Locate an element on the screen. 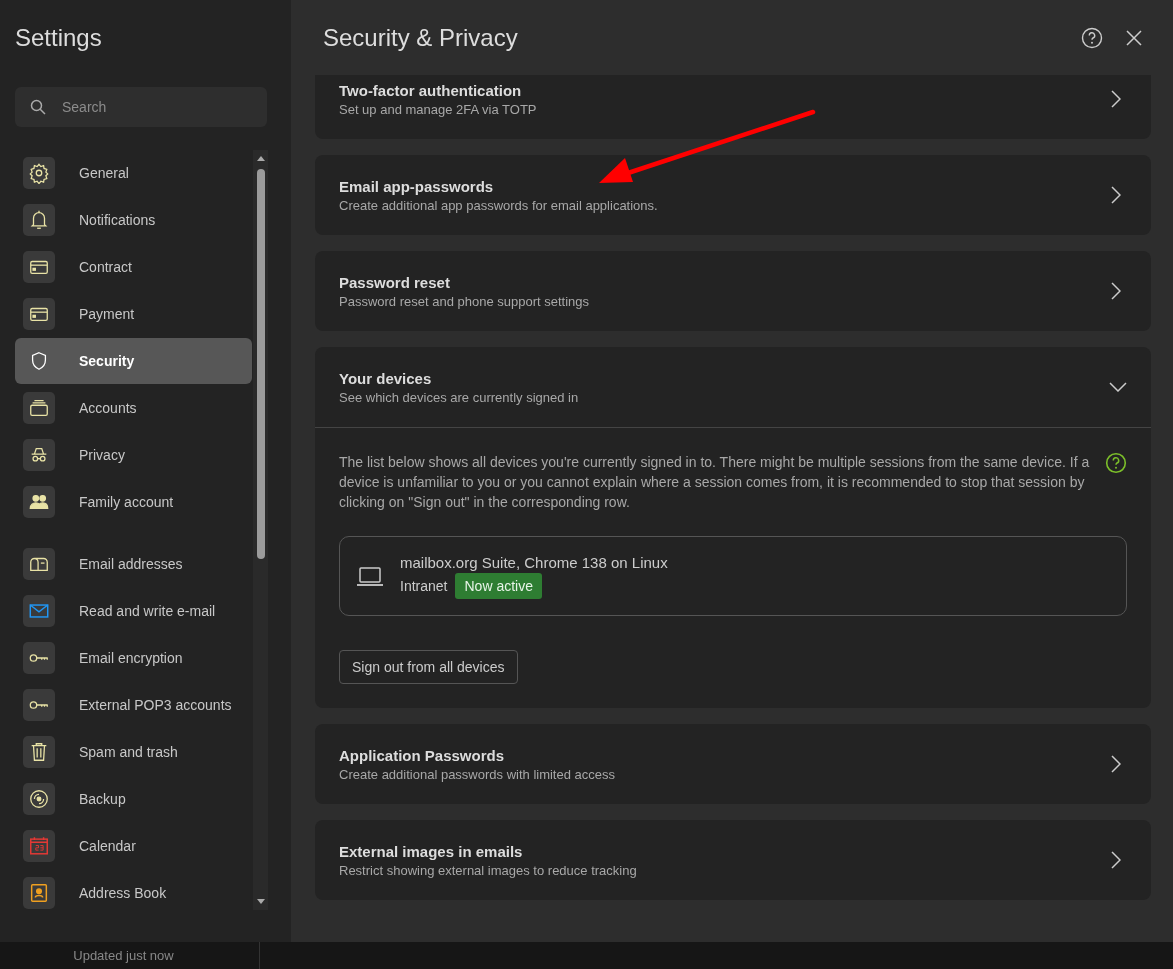  settings-card: Password reset Password reset and phone support settings is located at coordinates (733, 291).